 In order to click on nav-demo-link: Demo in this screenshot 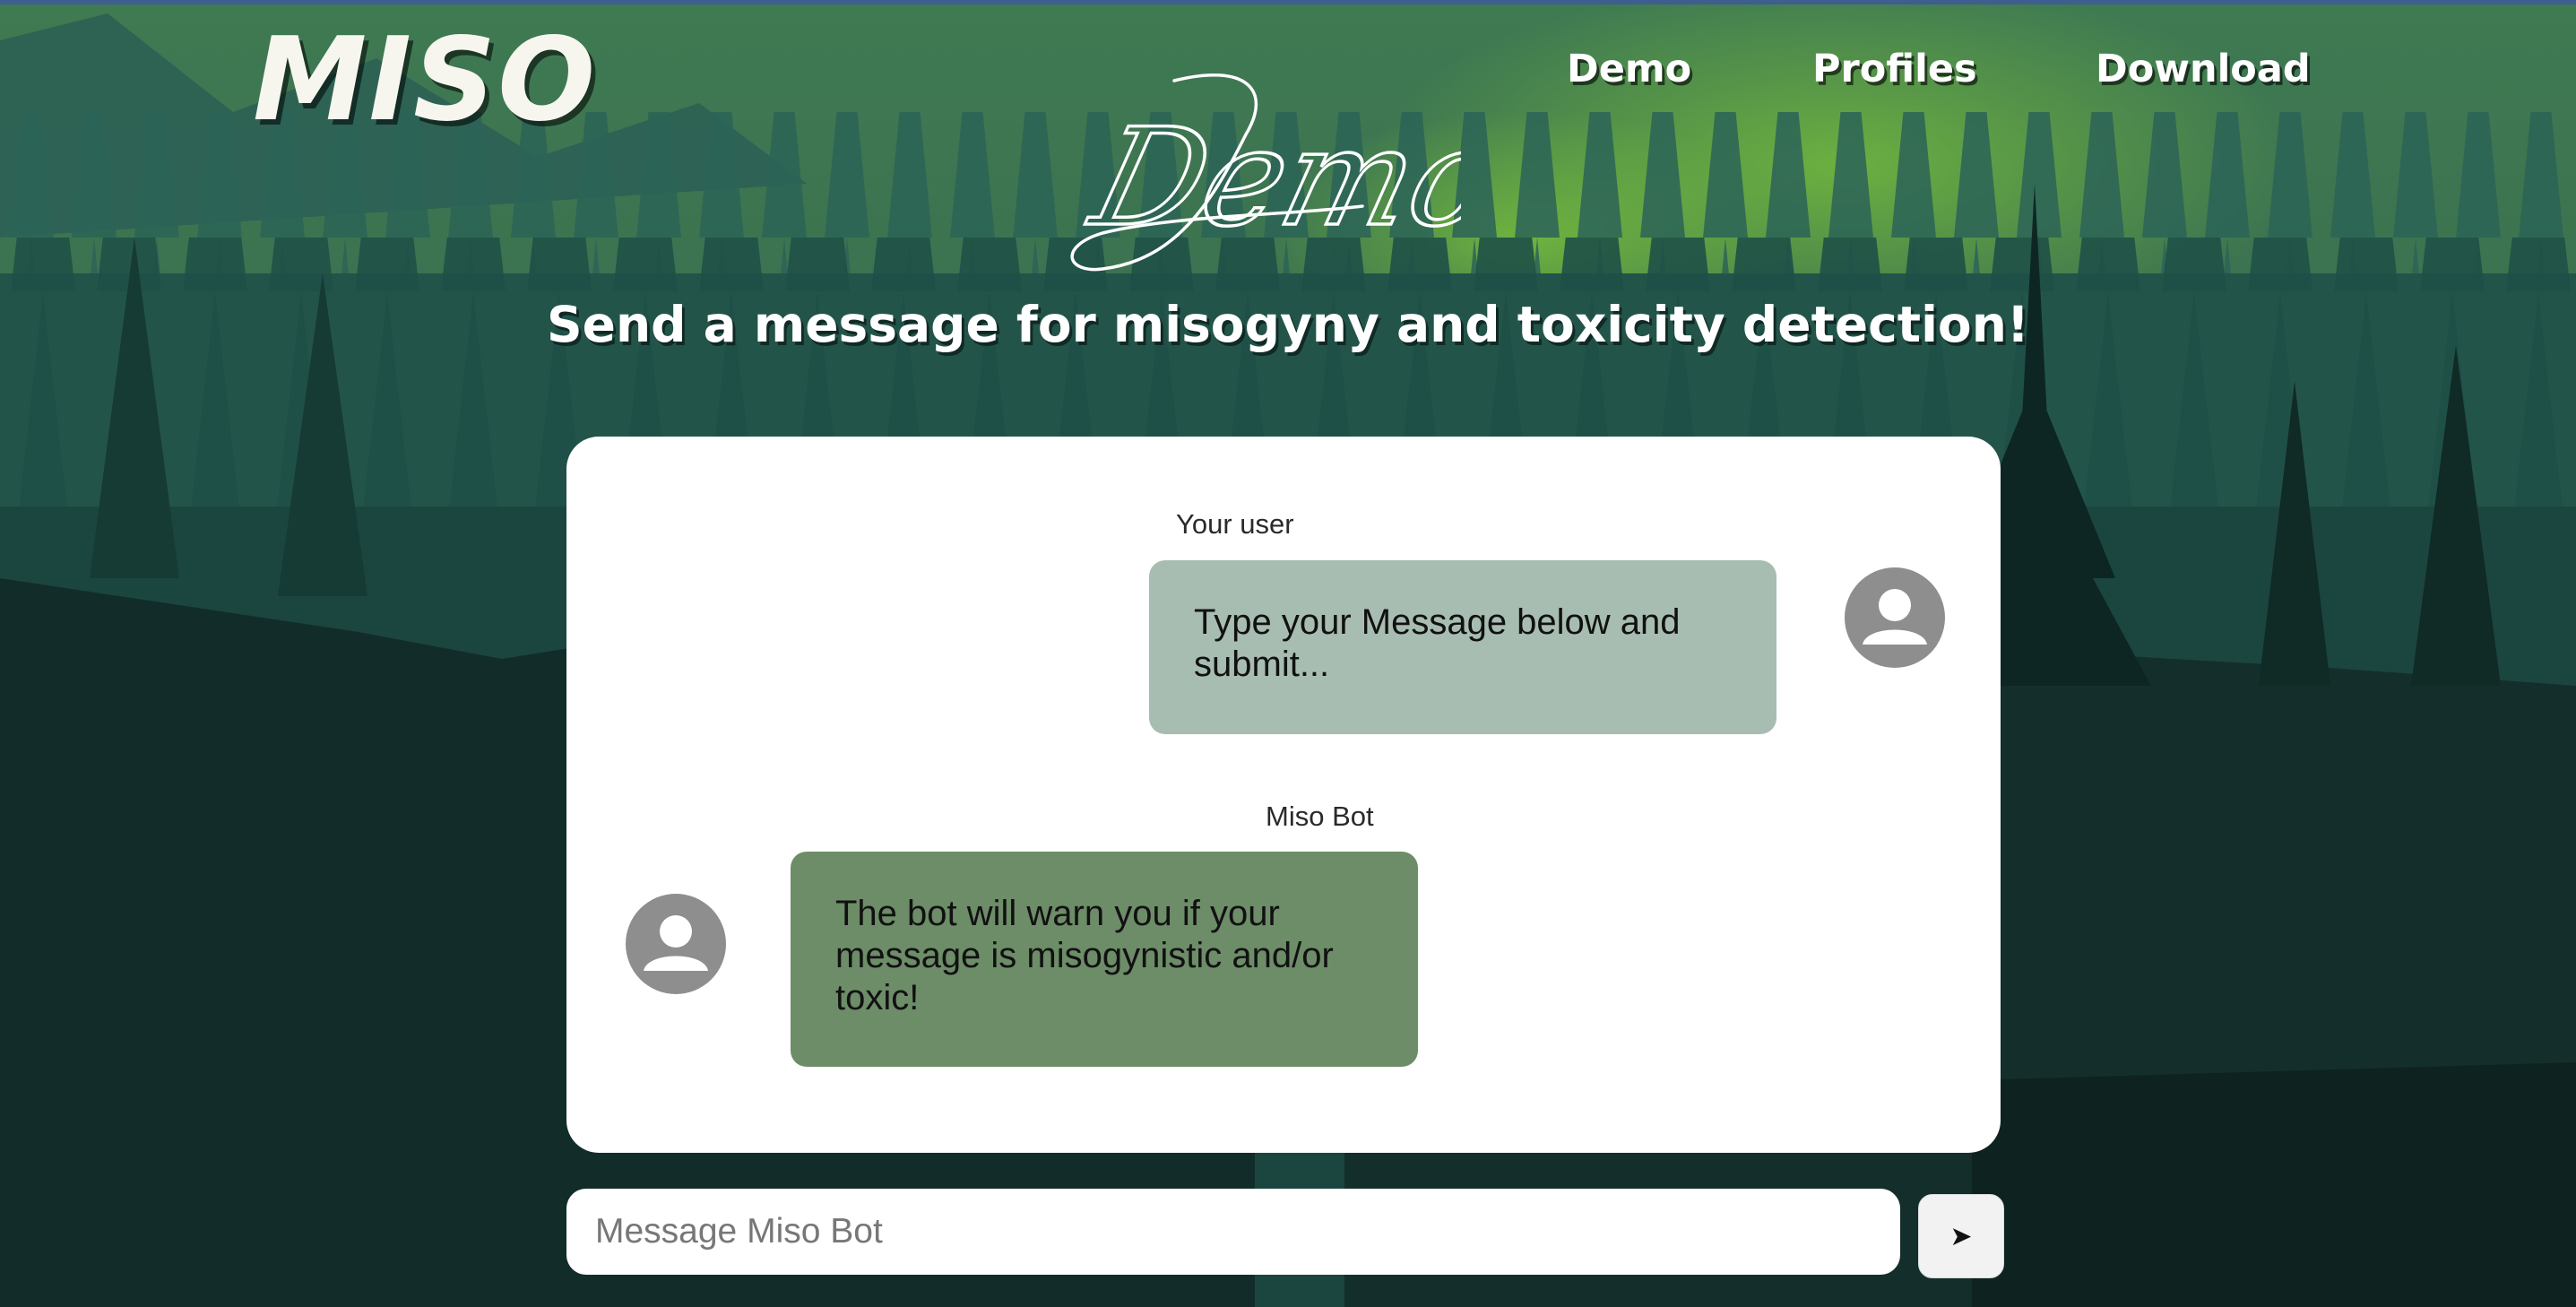, I will do `click(1629, 70)`.